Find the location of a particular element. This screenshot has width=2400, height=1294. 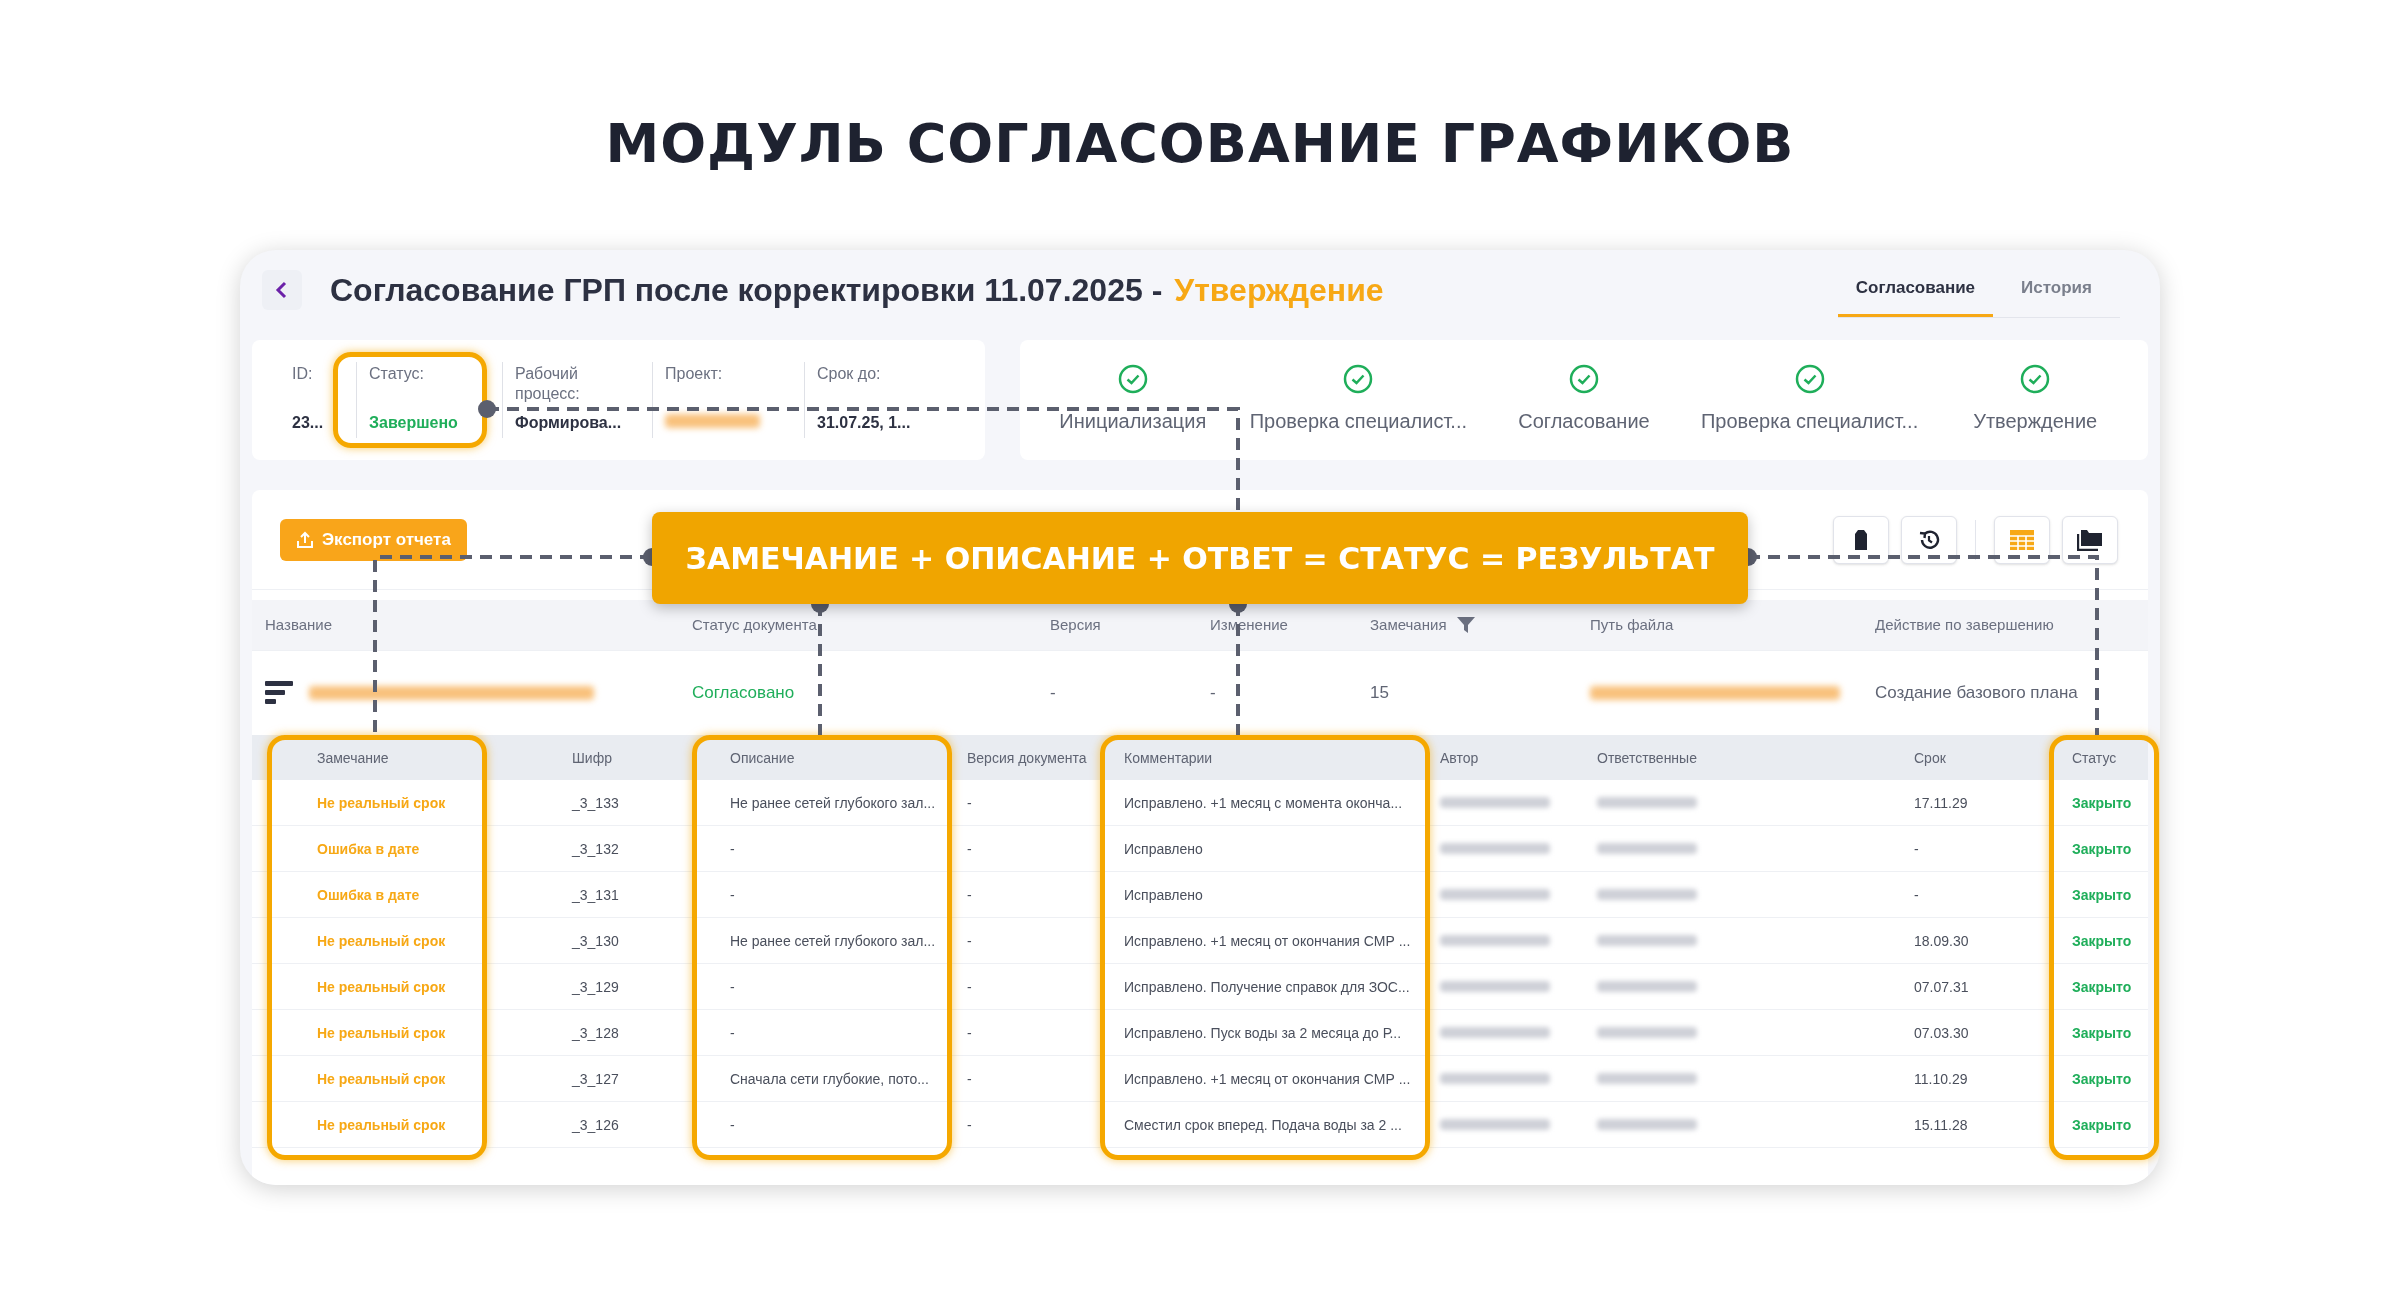

table-icon is located at coordinates (2022, 539).